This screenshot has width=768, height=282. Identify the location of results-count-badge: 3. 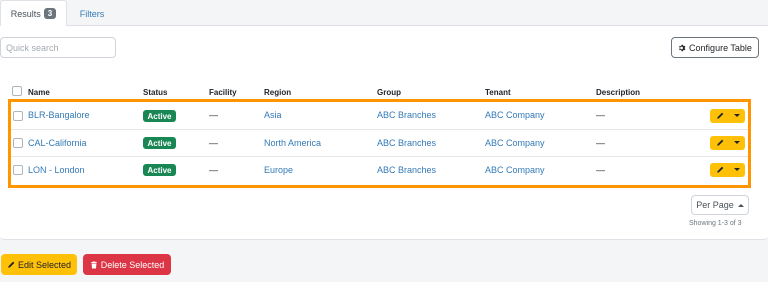
(50, 13).